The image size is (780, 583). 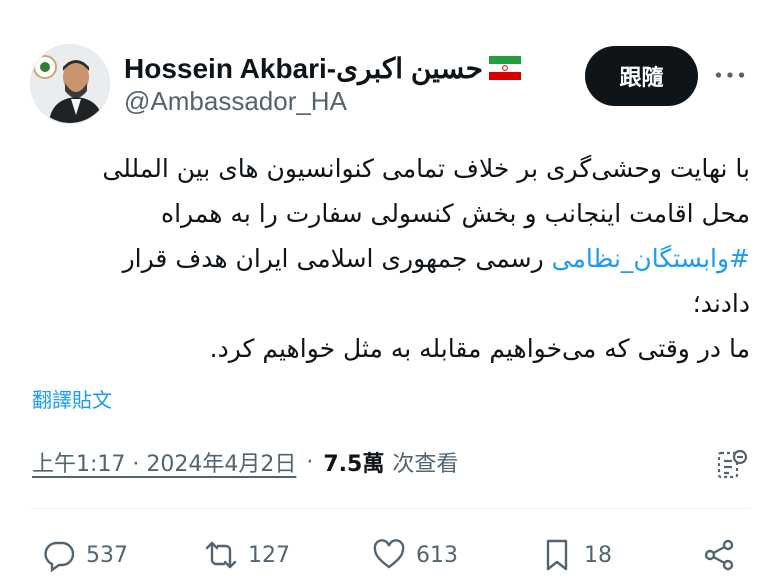 What do you see at coordinates (59, 556) in the screenshot?
I see `reply-icon` at bounding box center [59, 556].